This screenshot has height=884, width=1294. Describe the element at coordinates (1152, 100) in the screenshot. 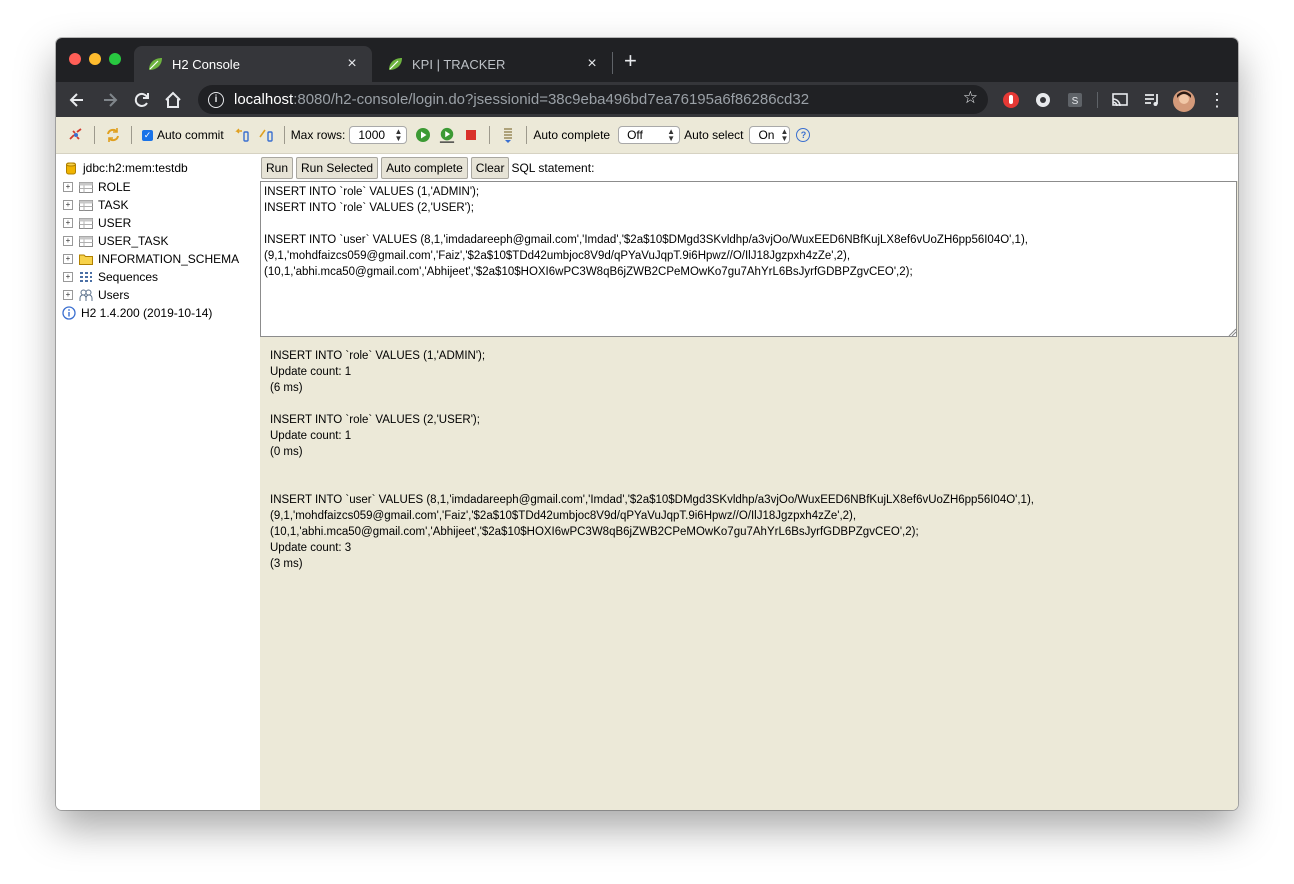

I see `media-queue-icon` at that location.